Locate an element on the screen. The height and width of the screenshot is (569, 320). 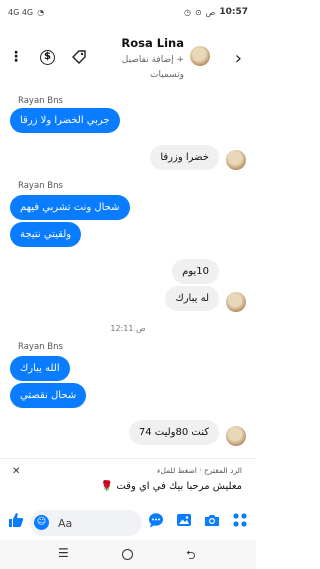
apps-grid-icon is located at coordinates (240, 522).